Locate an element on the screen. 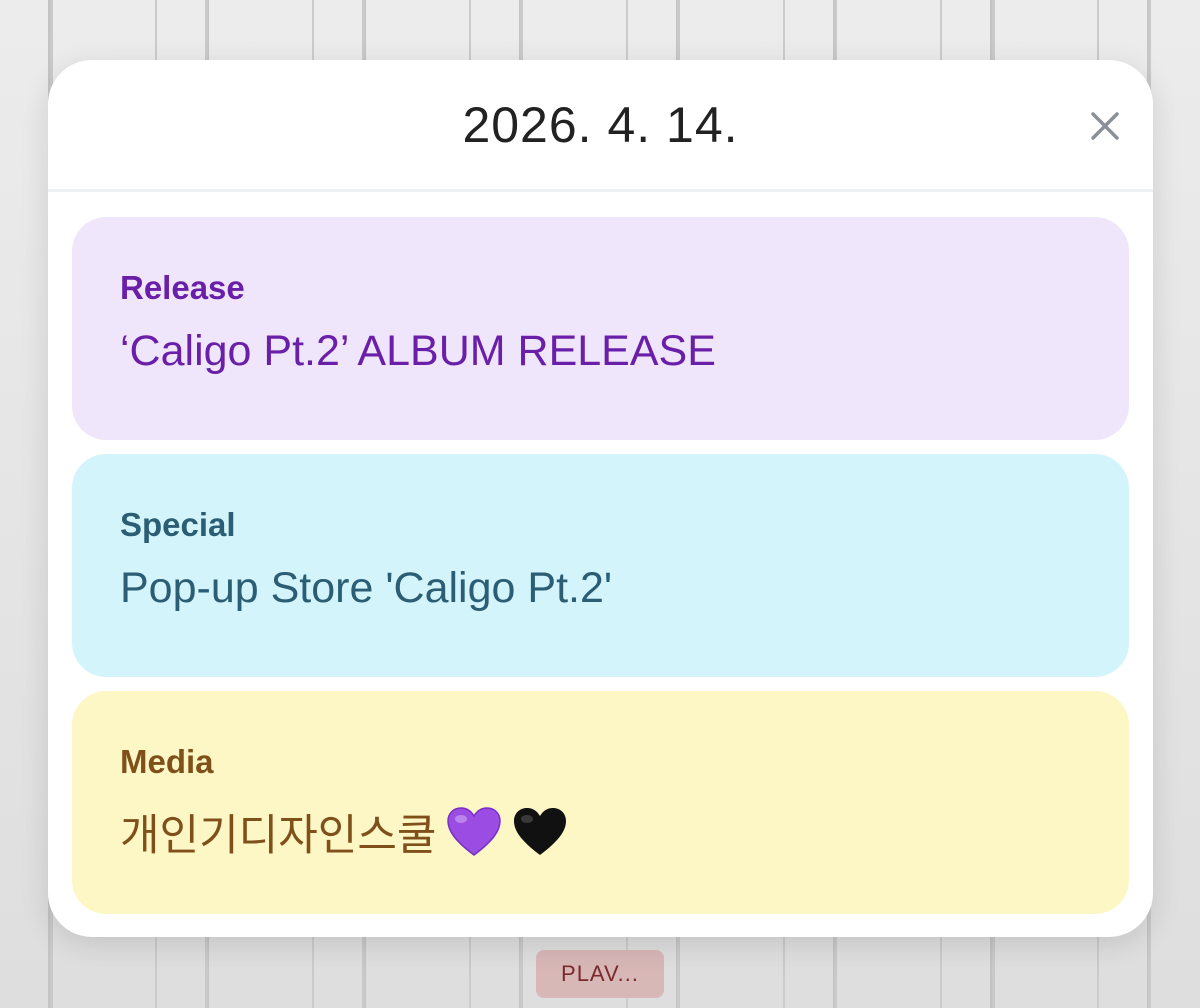 This screenshot has height=1008, width=1200. event-category: Media is located at coordinates (167, 761).